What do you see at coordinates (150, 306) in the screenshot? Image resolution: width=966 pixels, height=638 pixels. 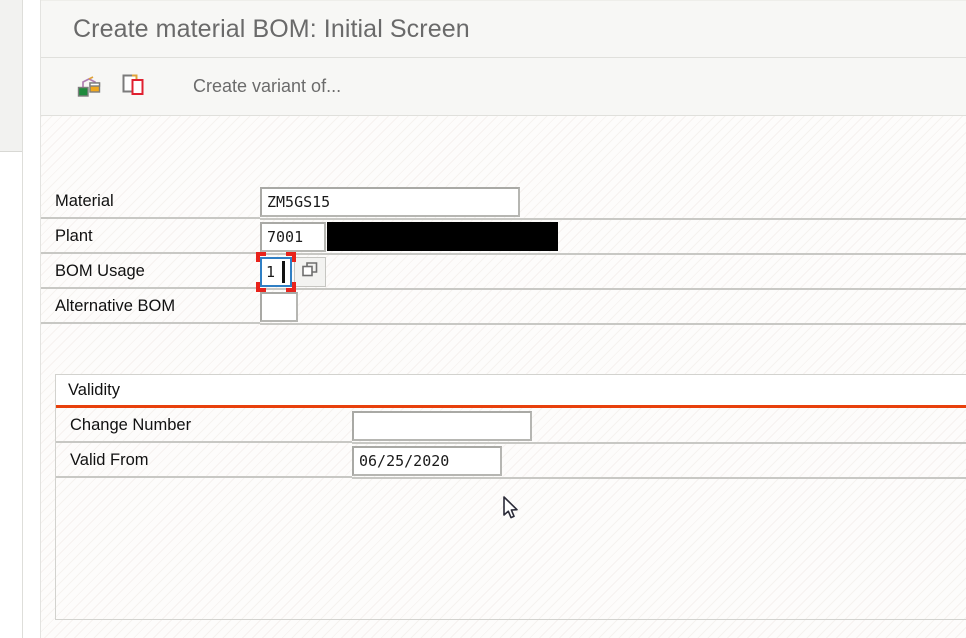 I see `alternative-bom-label: Alternative BOM` at bounding box center [150, 306].